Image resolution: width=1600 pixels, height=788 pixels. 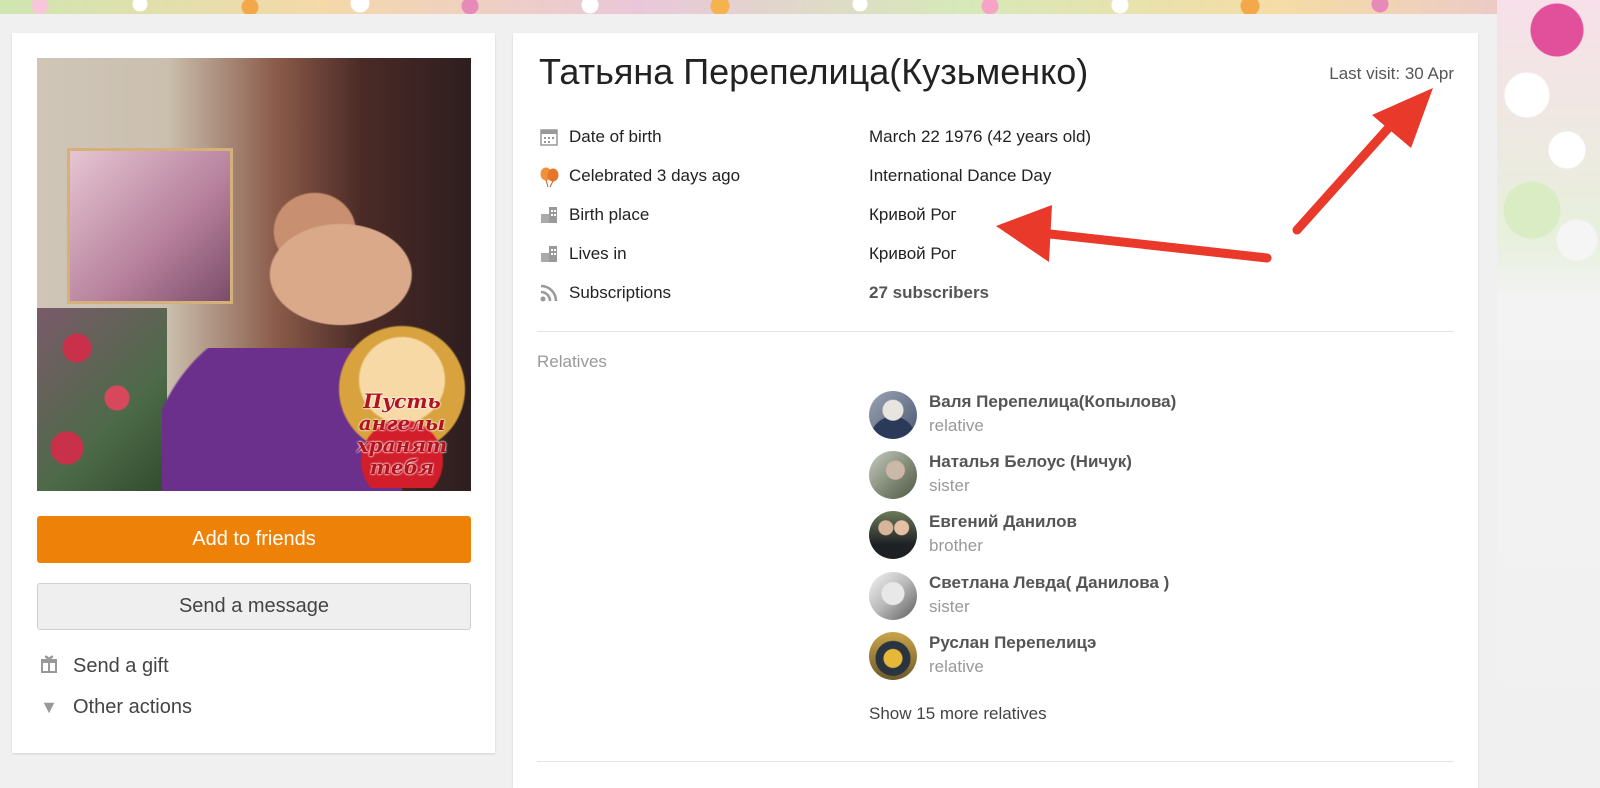 I want to click on angel-badge: Пусть ангелы хранят тебя, so click(x=396, y=398).